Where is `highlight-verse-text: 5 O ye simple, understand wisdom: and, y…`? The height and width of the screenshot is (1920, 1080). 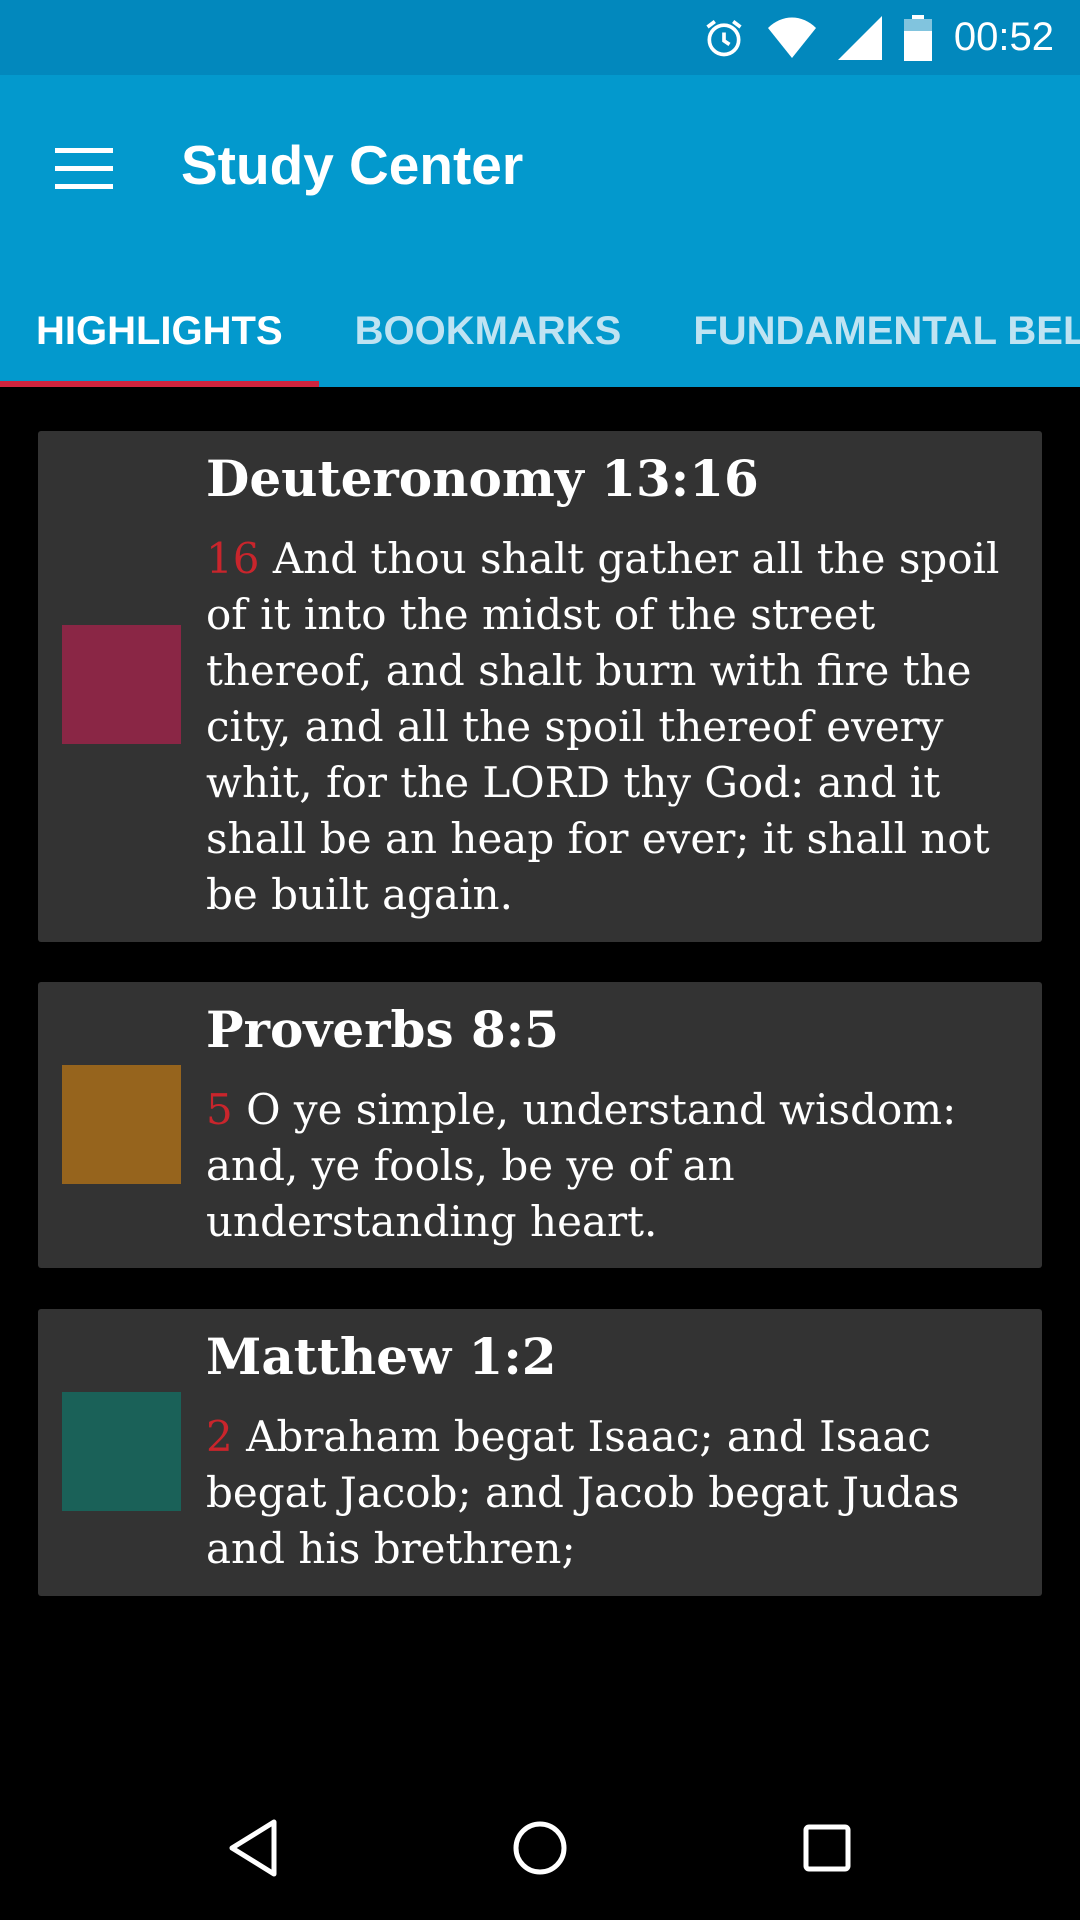
highlight-verse-text: 5 O ye simple, understand wisdom: and, y… is located at coordinates (616, 1166).